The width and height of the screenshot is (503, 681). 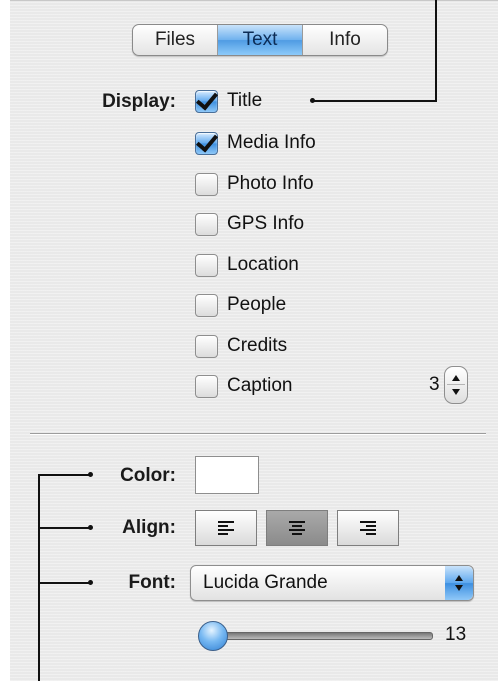 What do you see at coordinates (206, 224) in the screenshot?
I see `gps-info-checkbox` at bounding box center [206, 224].